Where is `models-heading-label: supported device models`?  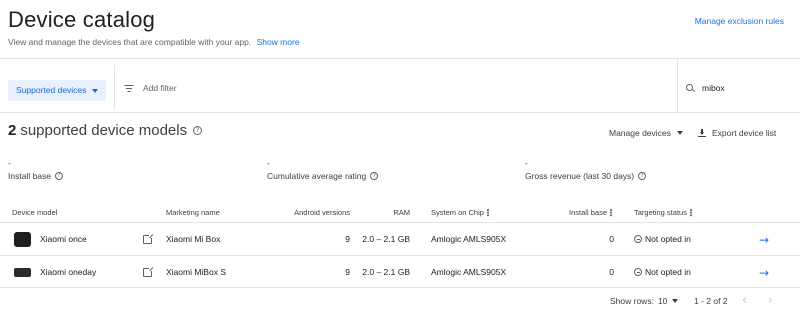 models-heading-label: supported device models is located at coordinates (104, 130).